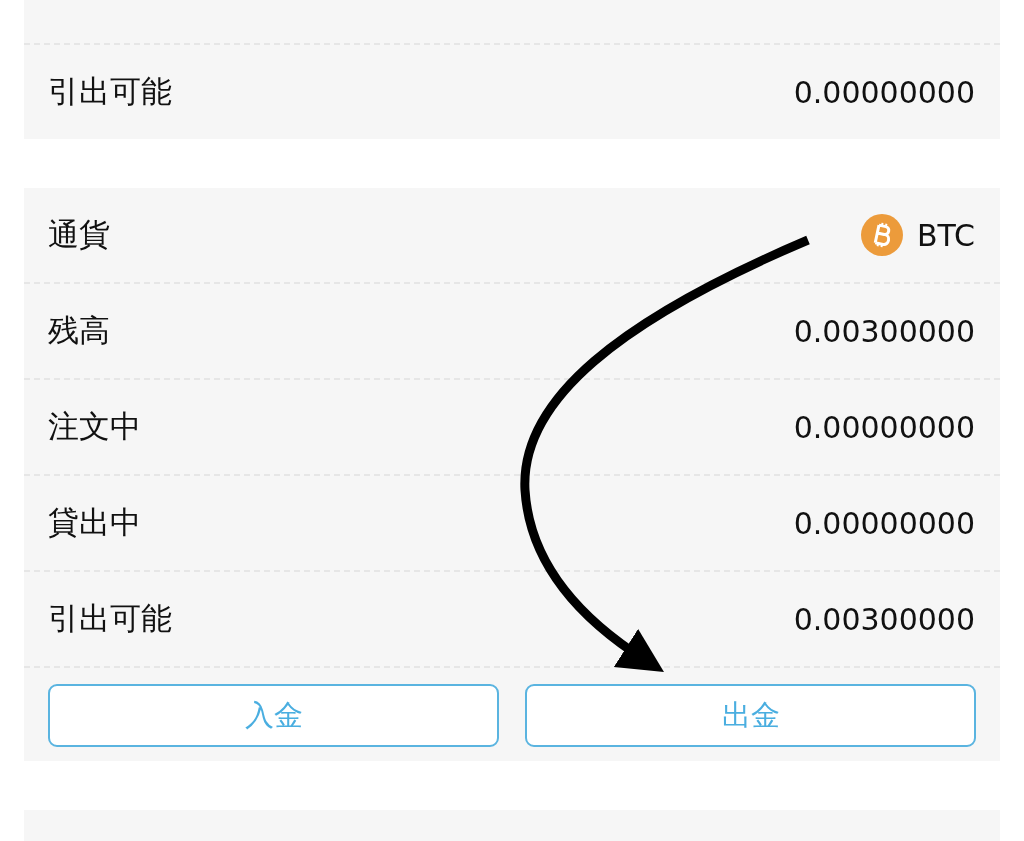 The image size is (1024, 841). I want to click on row-label: 通貨, so click(79, 234).